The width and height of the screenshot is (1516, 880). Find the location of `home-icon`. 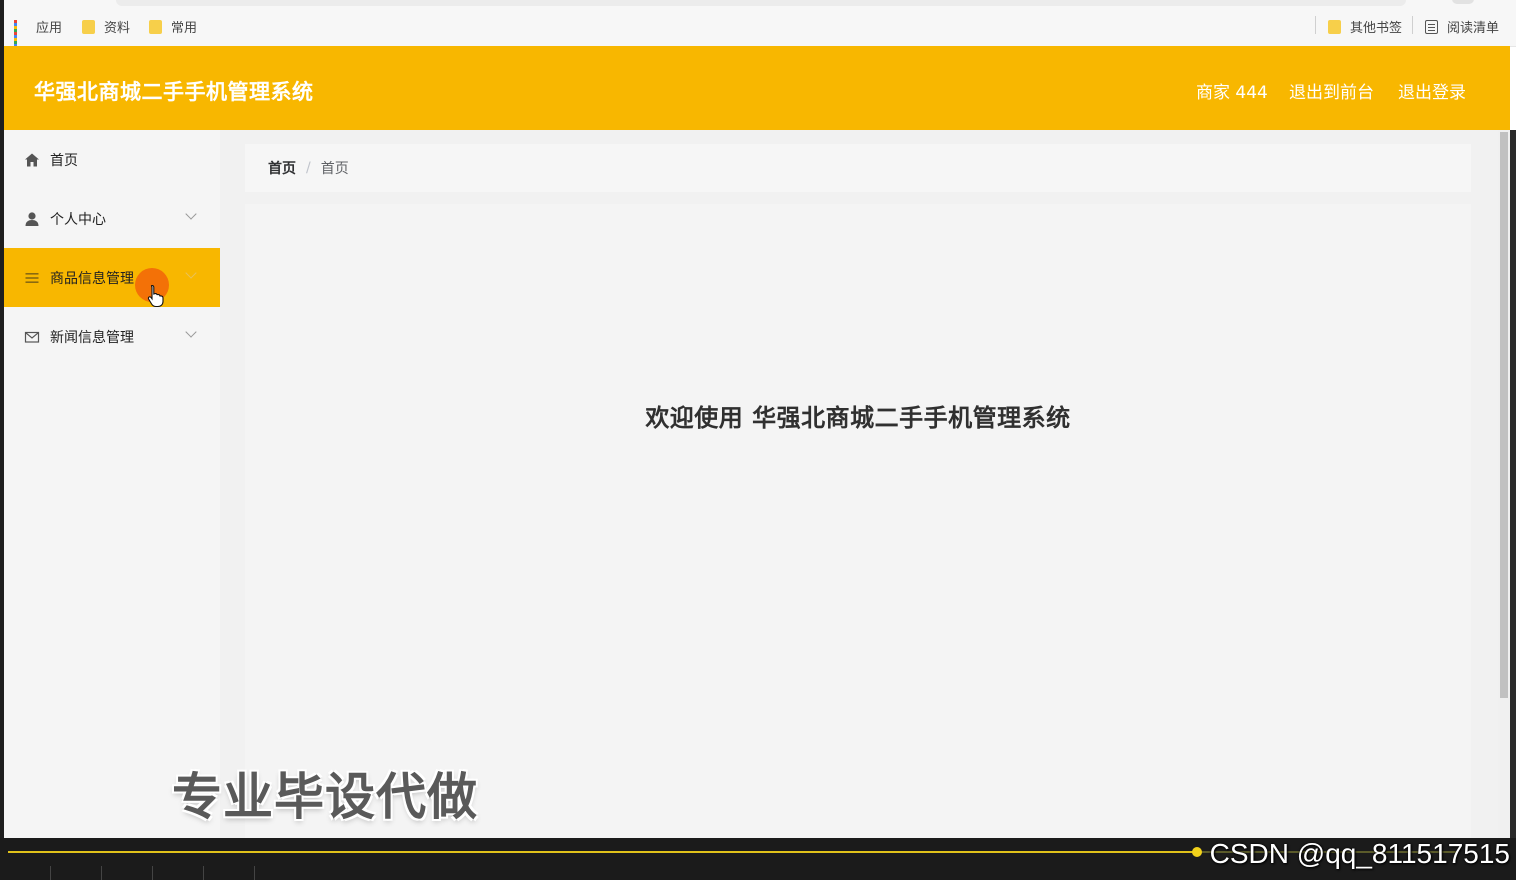

home-icon is located at coordinates (32, 160).